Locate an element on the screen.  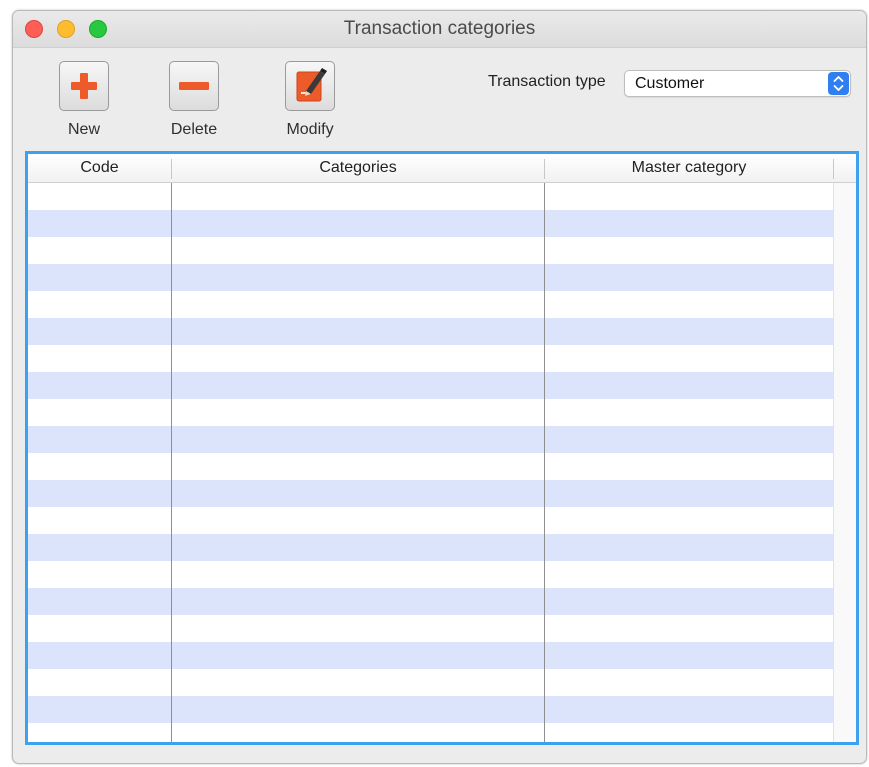
edit-document-icon is located at coordinates (310, 86).